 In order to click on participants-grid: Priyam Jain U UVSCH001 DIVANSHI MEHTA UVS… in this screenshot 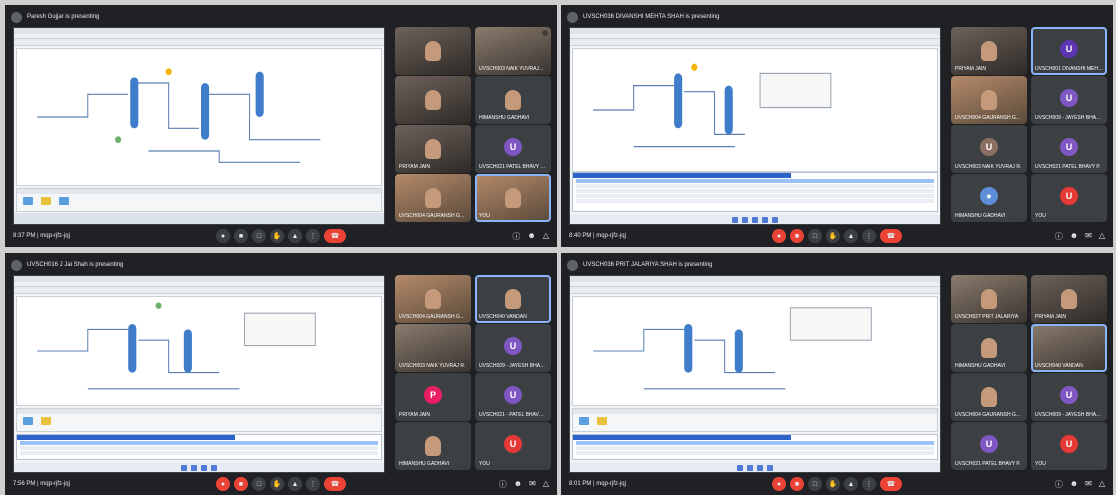, I will do `click(1029, 125)`.